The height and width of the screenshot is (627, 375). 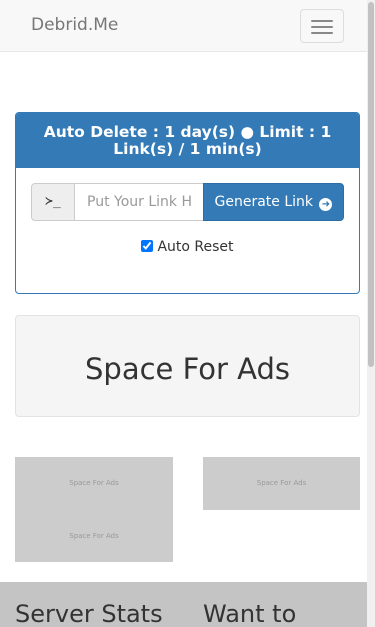 I want to click on hamburger-icon, so click(x=322, y=21).